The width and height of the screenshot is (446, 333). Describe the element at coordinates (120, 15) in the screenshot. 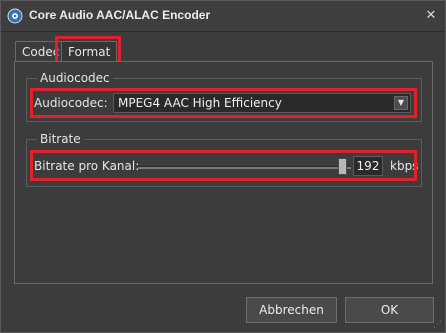

I see `window-title: Core Audio AAC/ALAC Encoder` at that location.